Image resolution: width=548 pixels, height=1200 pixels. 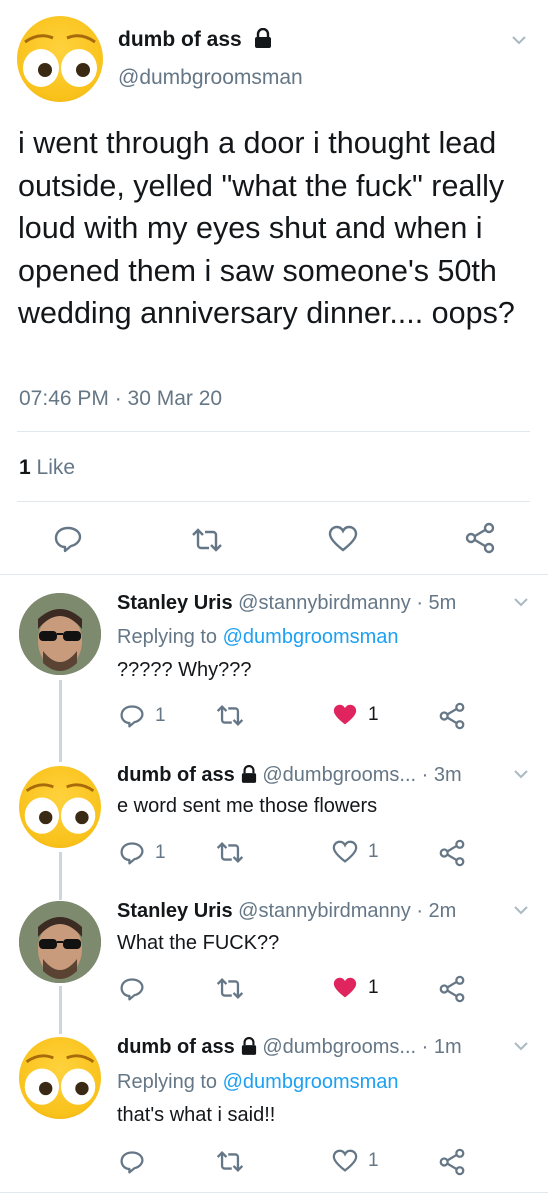 What do you see at coordinates (441, 775) in the screenshot?
I see `reply-time: · 3m` at bounding box center [441, 775].